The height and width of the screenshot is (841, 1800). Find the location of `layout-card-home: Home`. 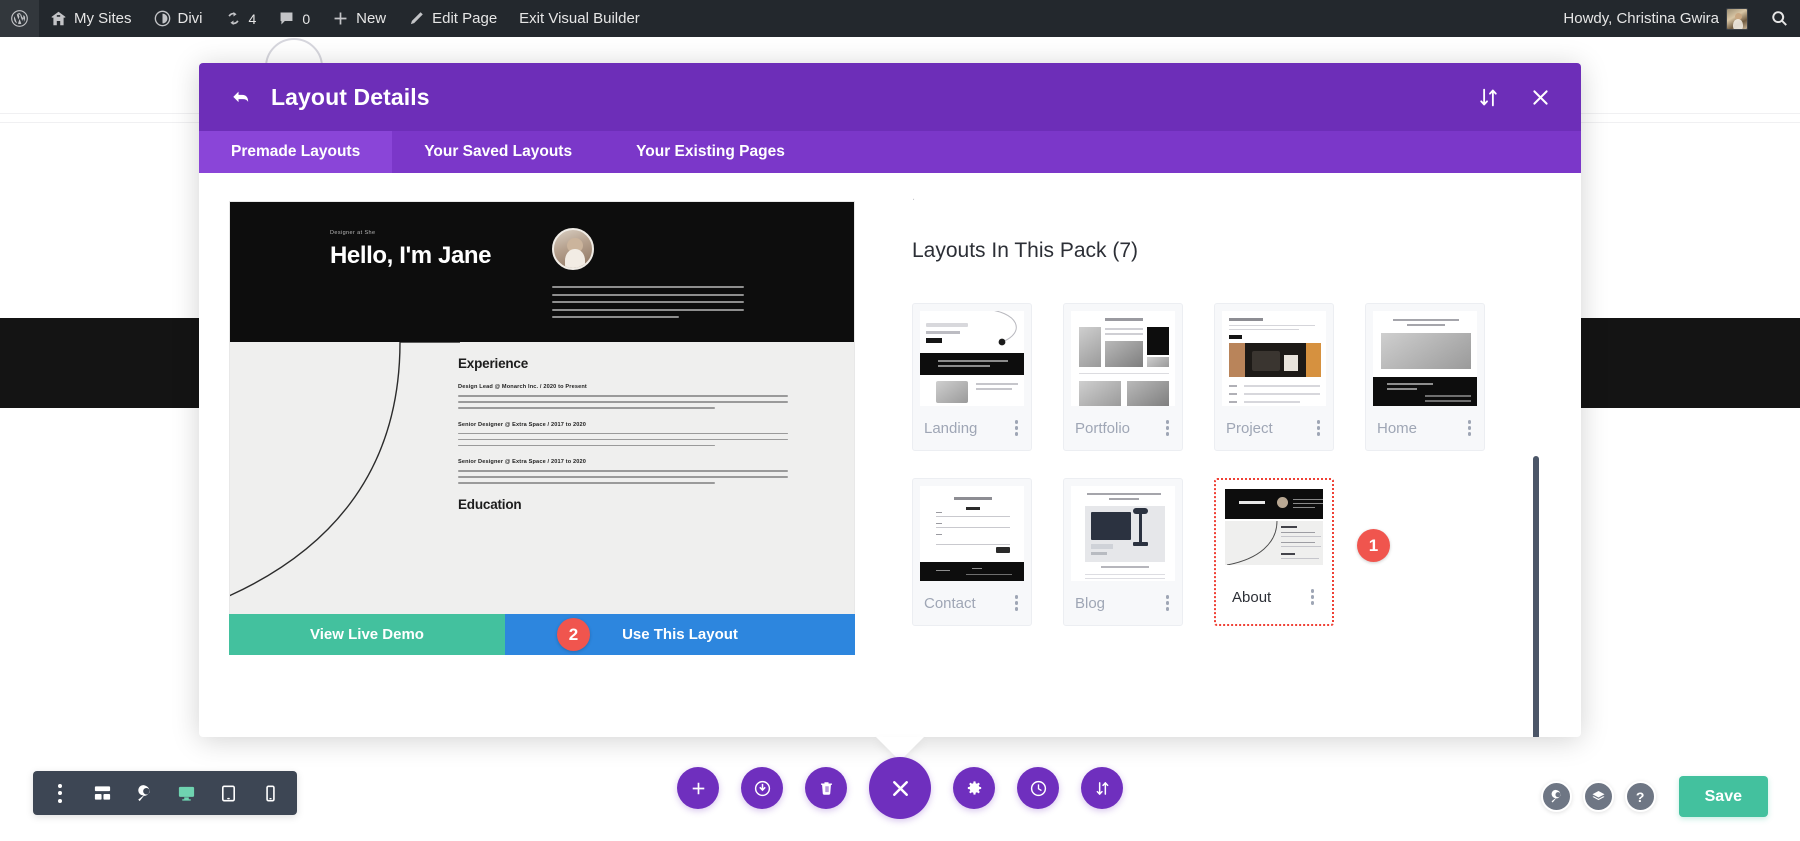

layout-card-home: Home is located at coordinates (1425, 377).